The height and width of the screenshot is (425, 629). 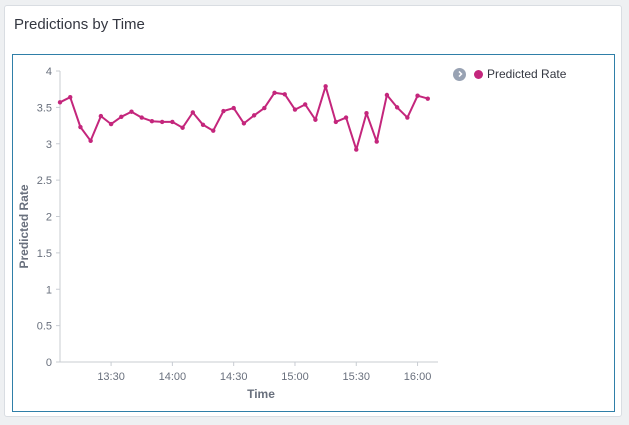 I want to click on series-line, so click(x=244, y=118).